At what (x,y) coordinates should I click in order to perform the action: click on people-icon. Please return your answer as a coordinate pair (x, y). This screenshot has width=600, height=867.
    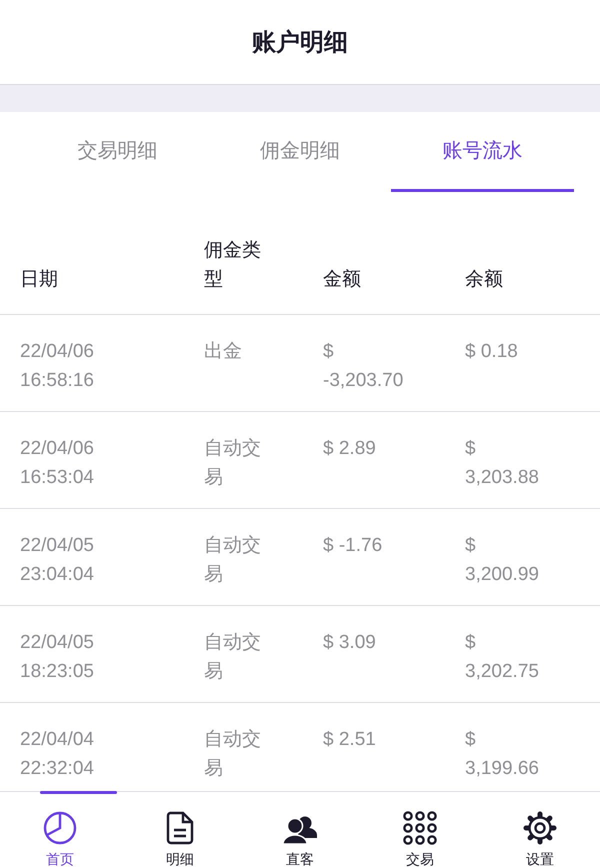
    Looking at the image, I should click on (300, 830).